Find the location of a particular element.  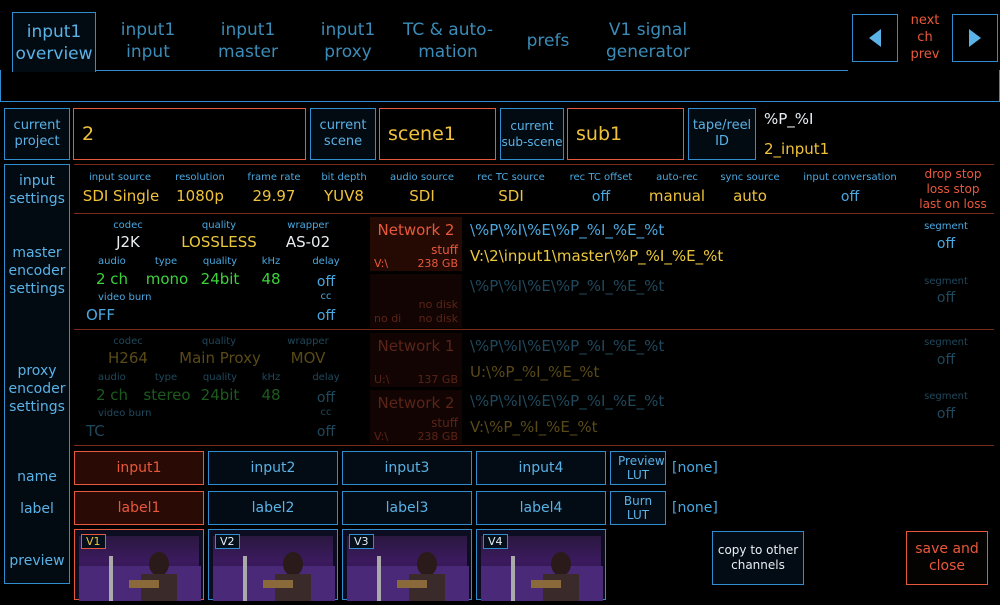

preview-v1: V1 is located at coordinates (139, 565).